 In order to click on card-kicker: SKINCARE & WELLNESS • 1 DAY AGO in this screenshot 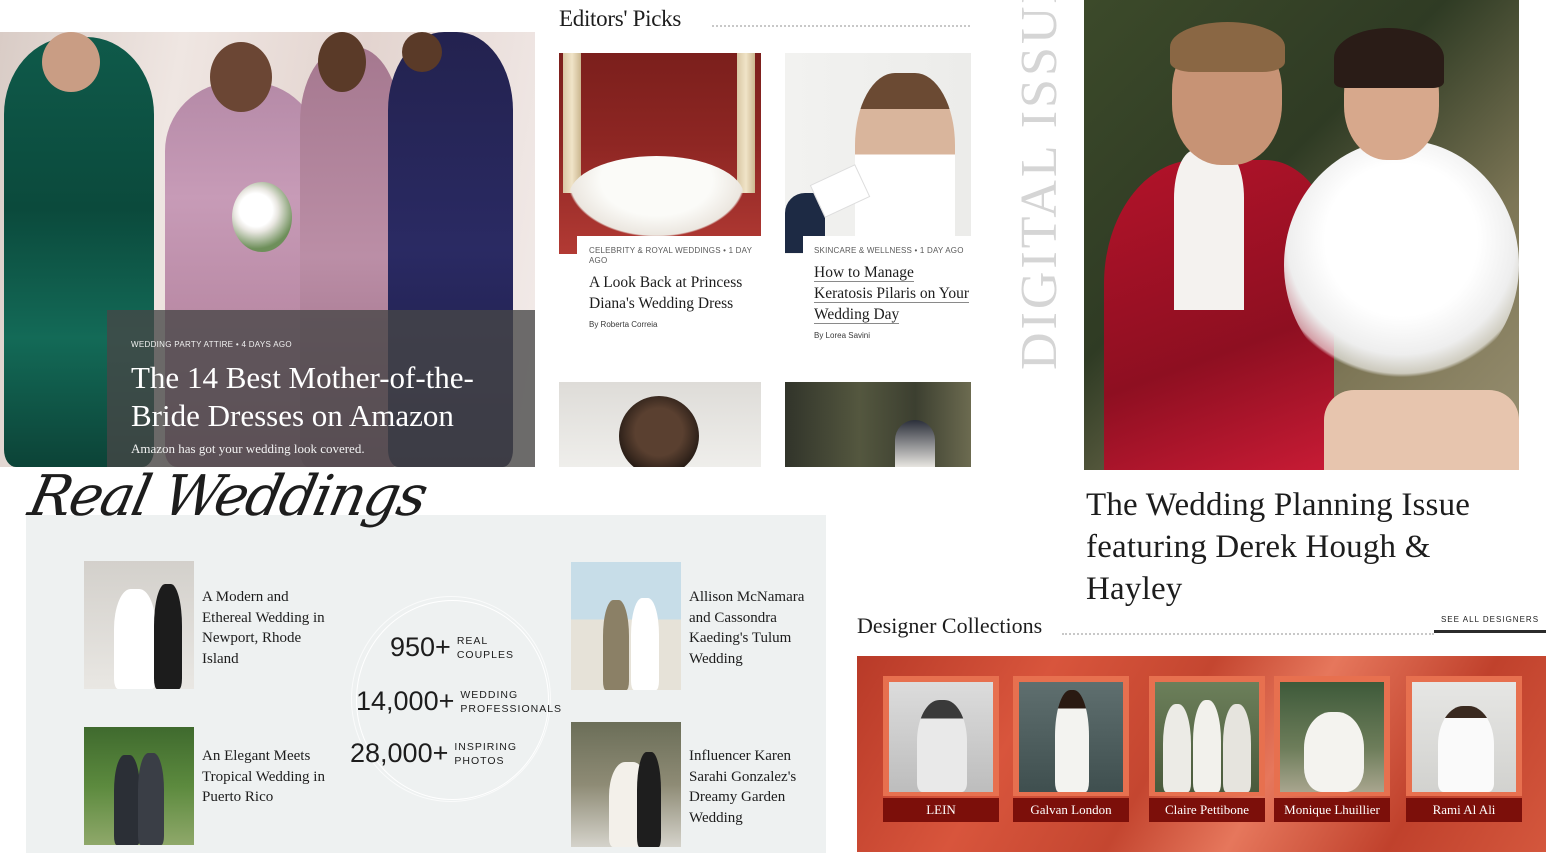, I will do `click(892, 251)`.